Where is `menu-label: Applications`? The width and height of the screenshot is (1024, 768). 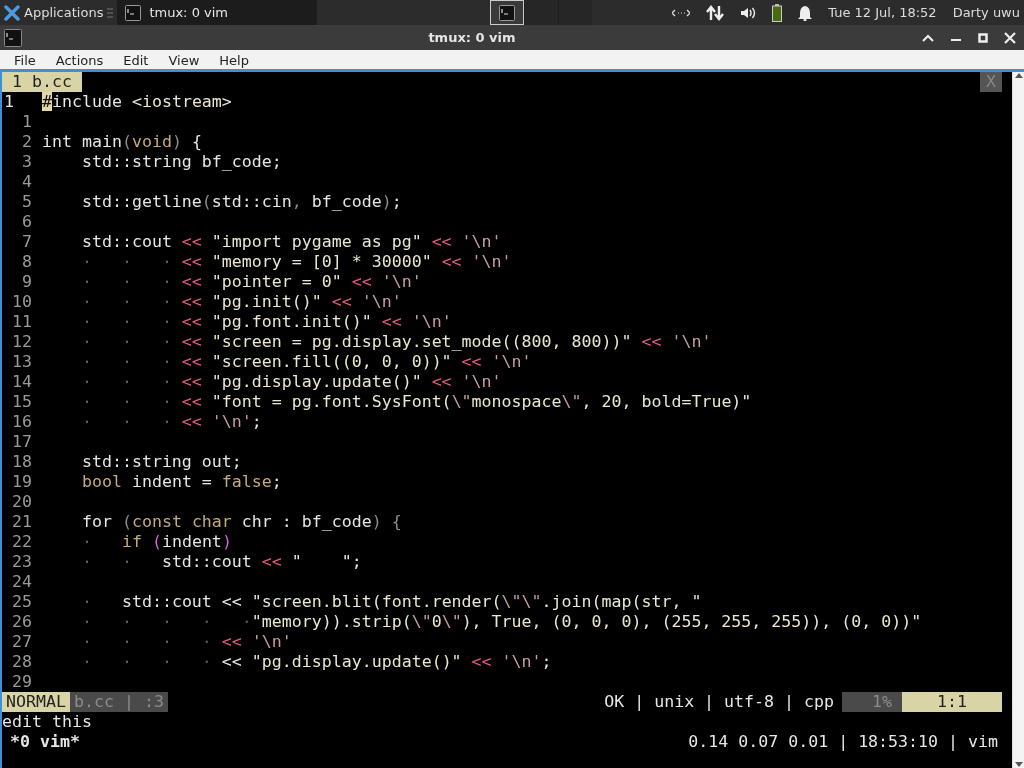
menu-label: Applications is located at coordinates (64, 12).